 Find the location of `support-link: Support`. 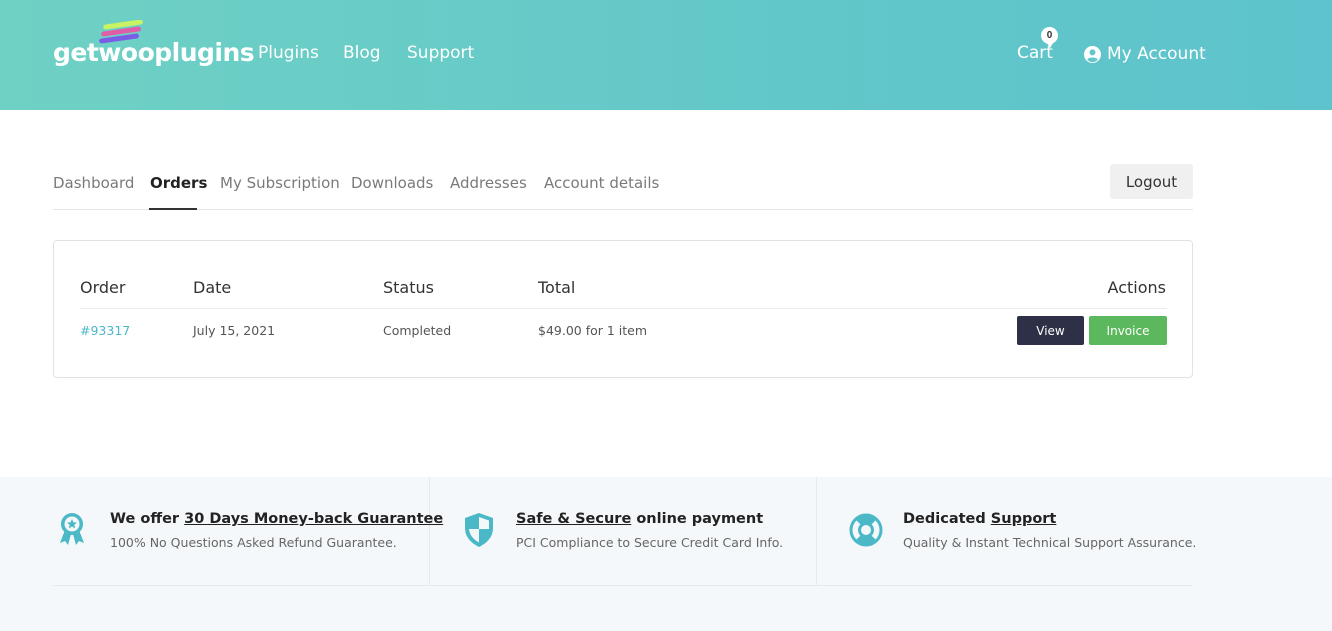

support-link: Support is located at coordinates (1024, 519).